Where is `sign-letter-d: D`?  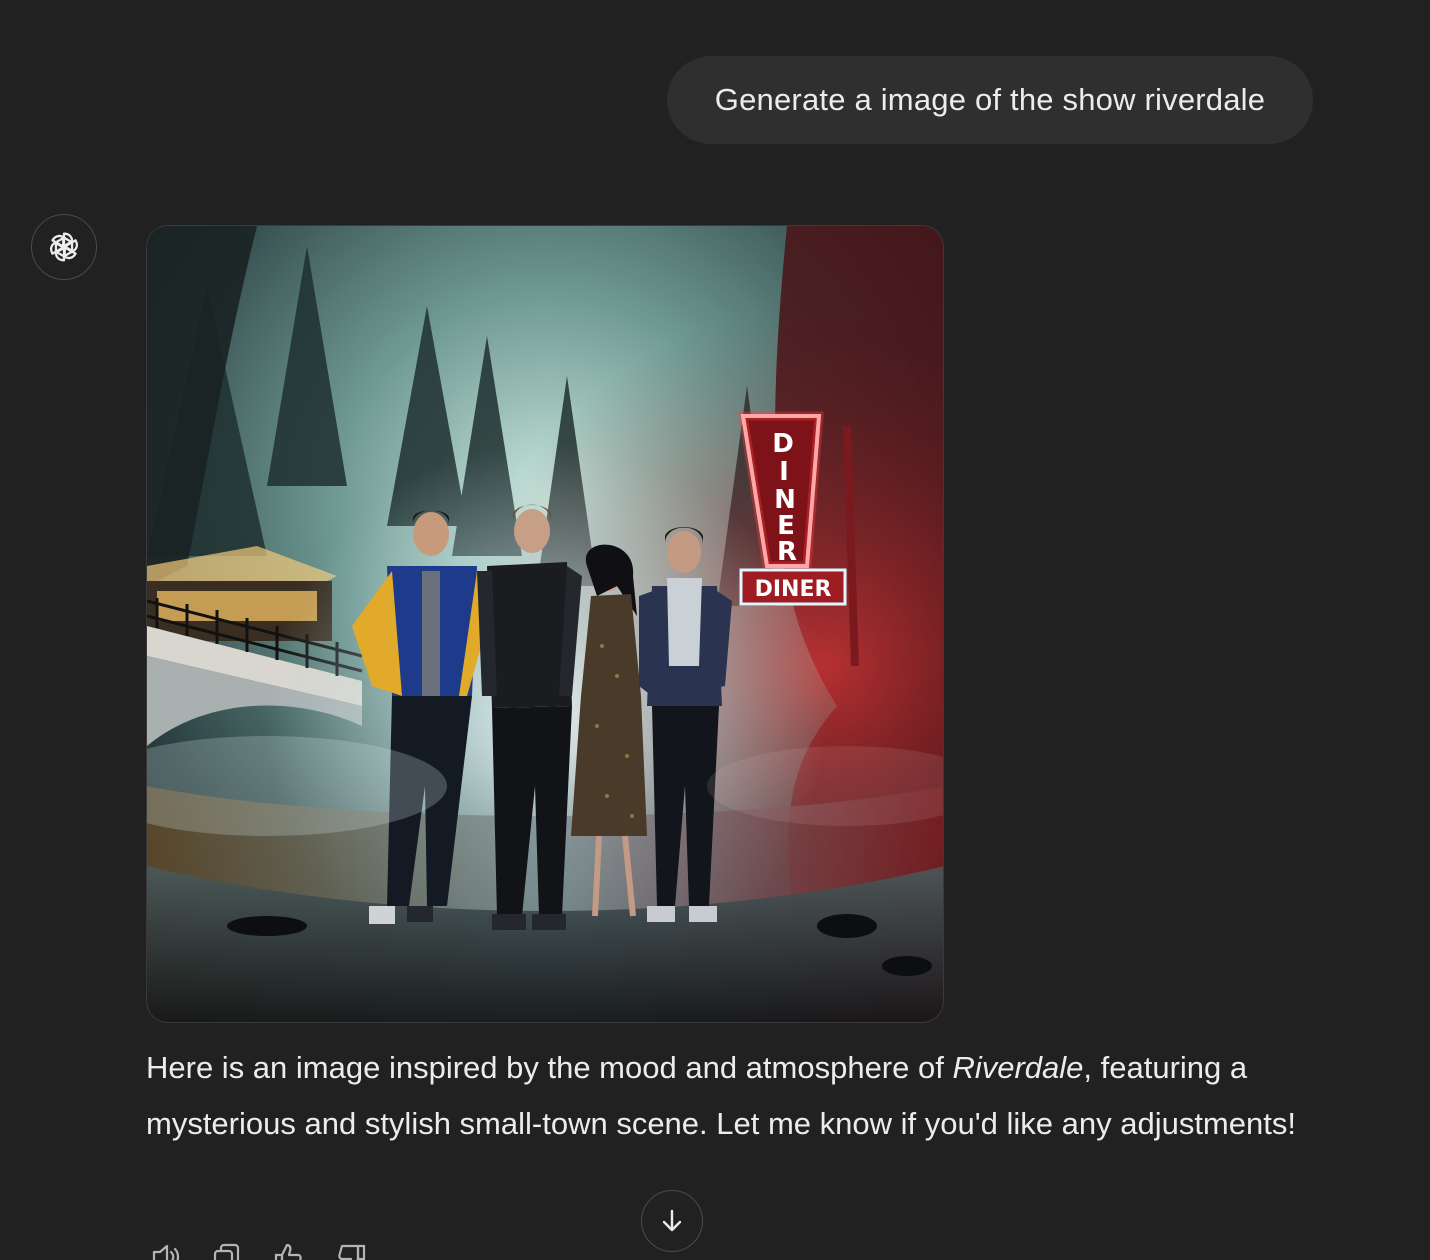
sign-letter-d: D is located at coordinates (783, 444).